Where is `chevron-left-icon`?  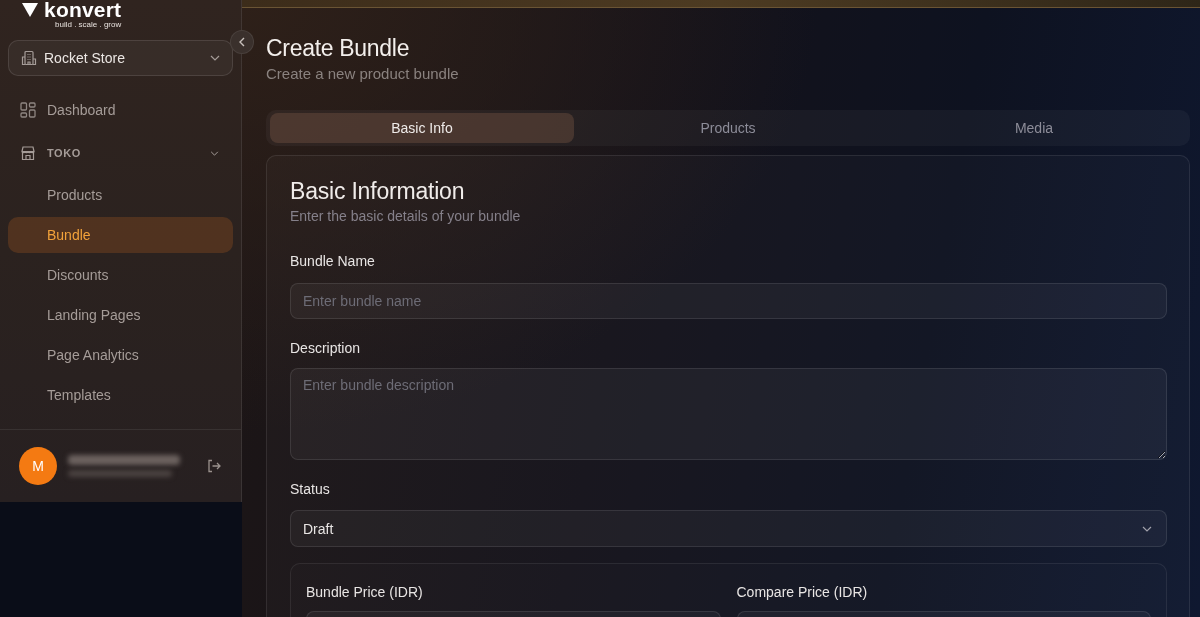
chevron-left-icon is located at coordinates (242, 42).